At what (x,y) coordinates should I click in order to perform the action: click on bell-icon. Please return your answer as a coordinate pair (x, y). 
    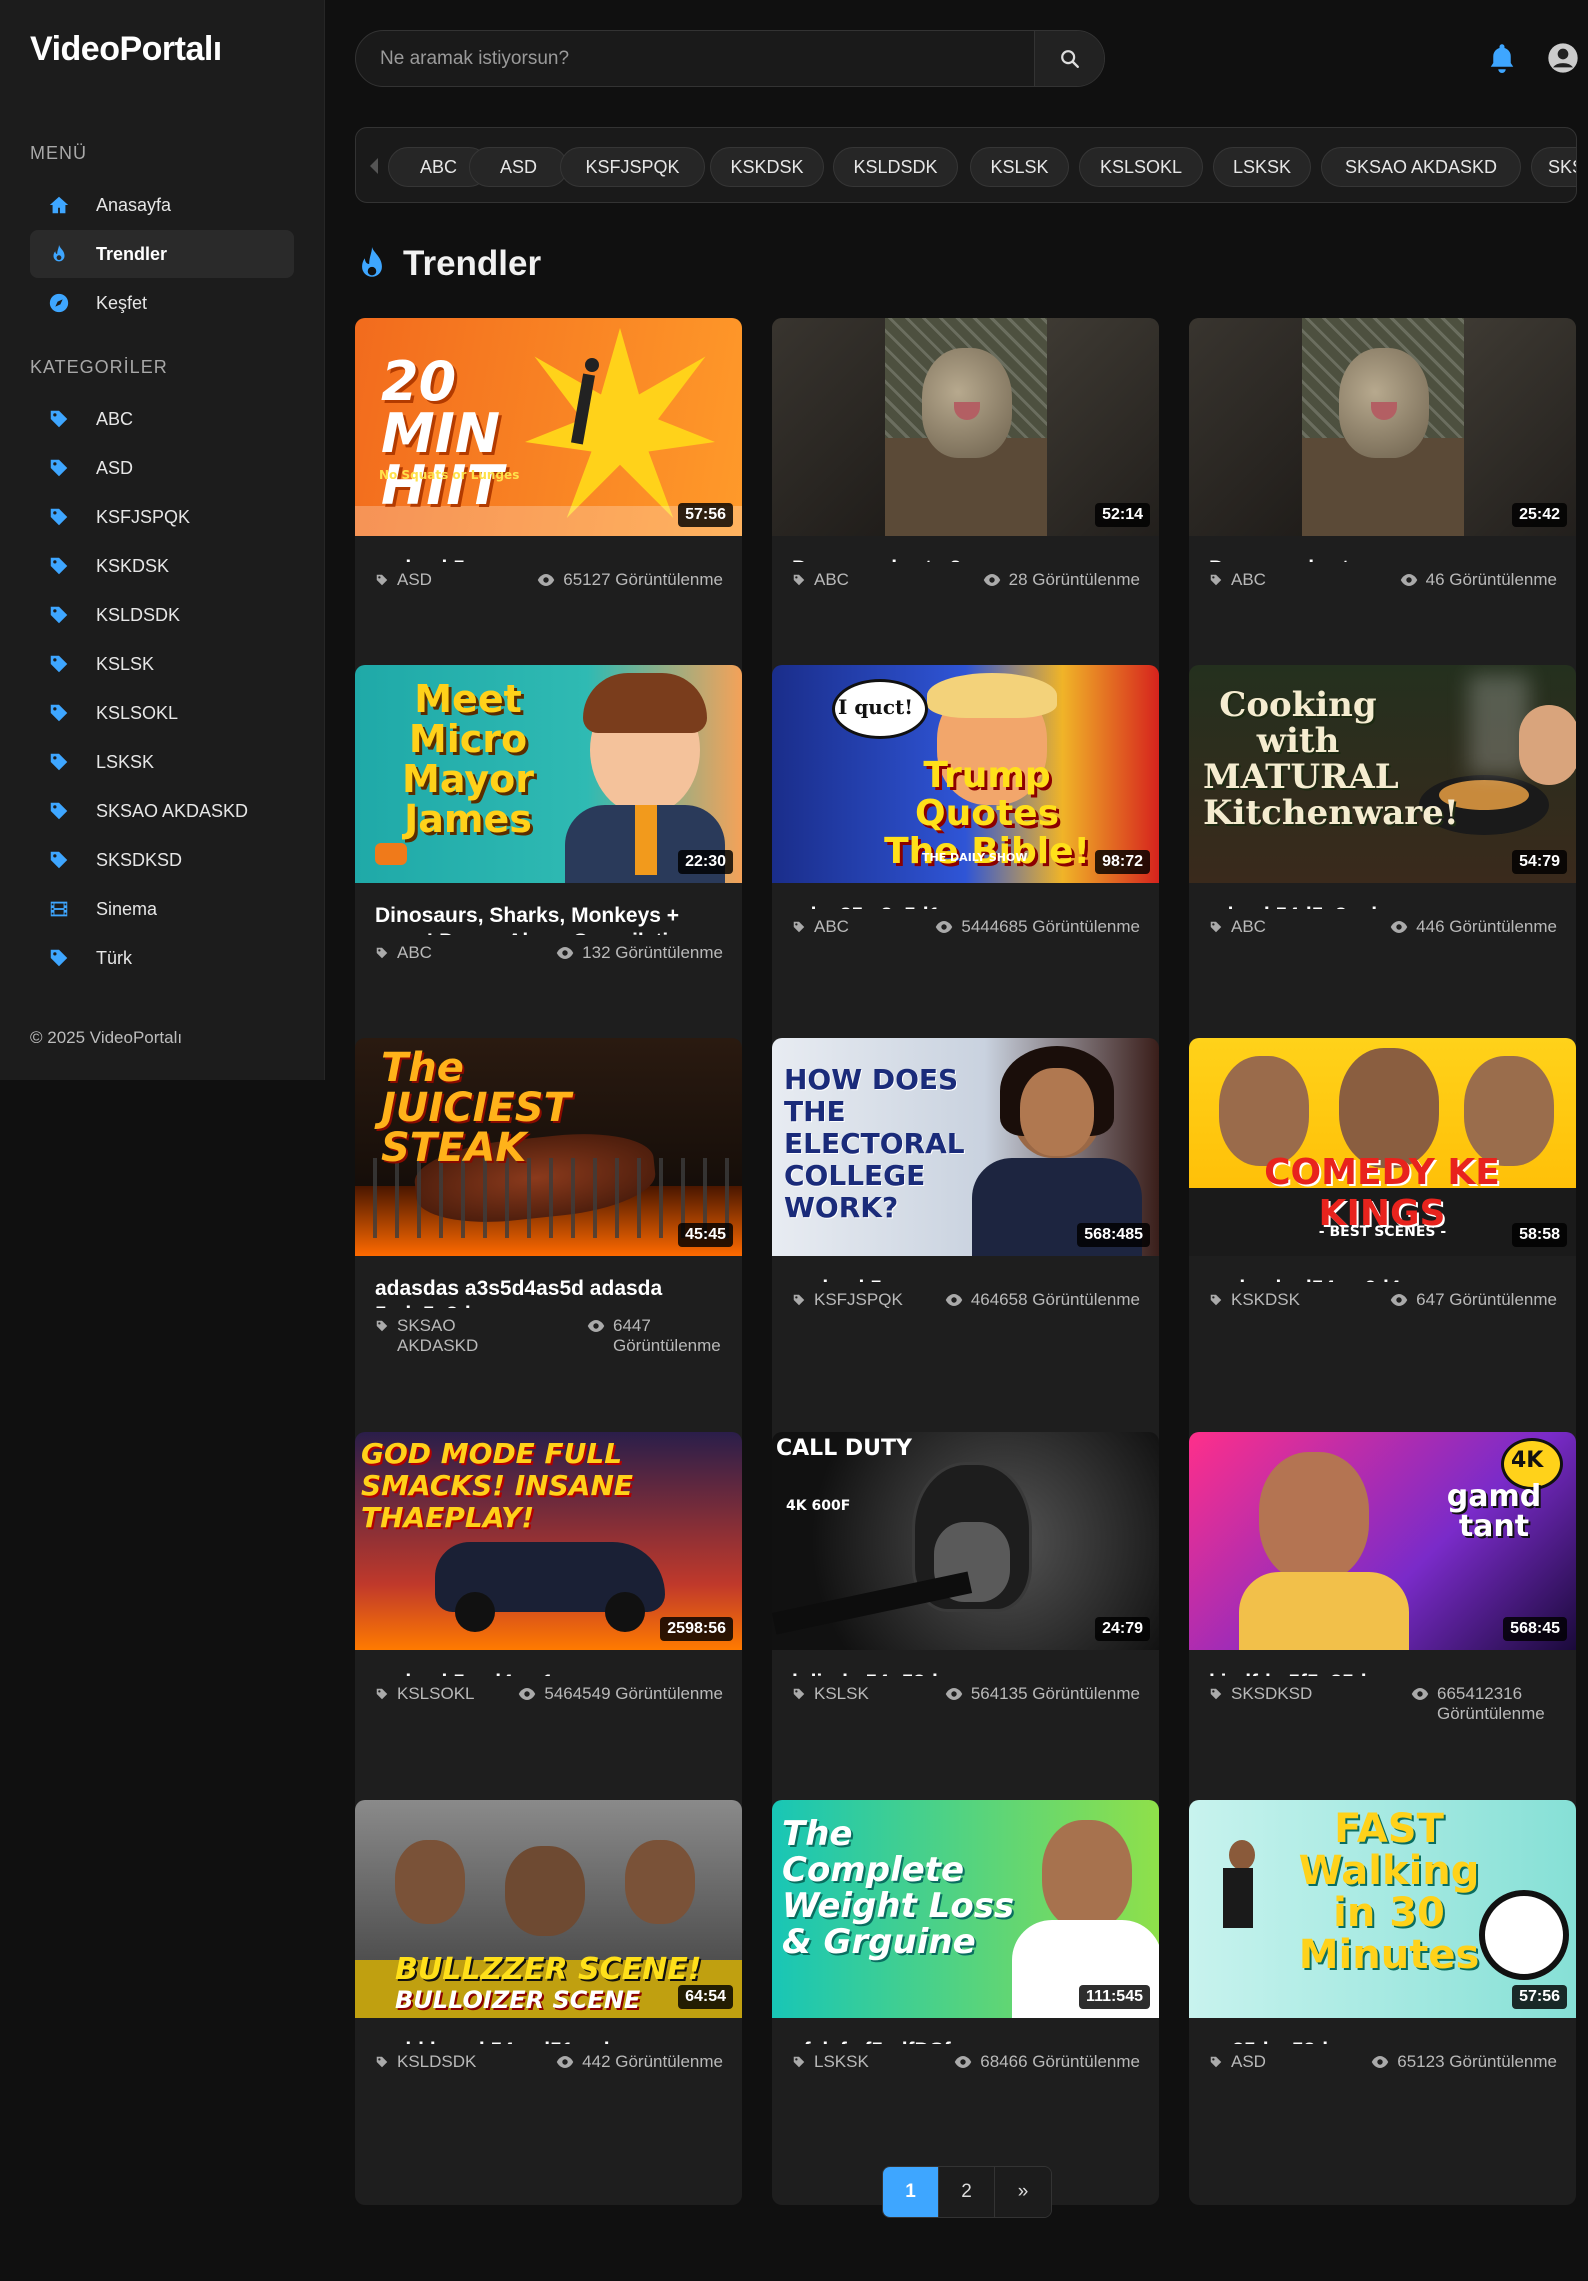
    Looking at the image, I should click on (1502, 58).